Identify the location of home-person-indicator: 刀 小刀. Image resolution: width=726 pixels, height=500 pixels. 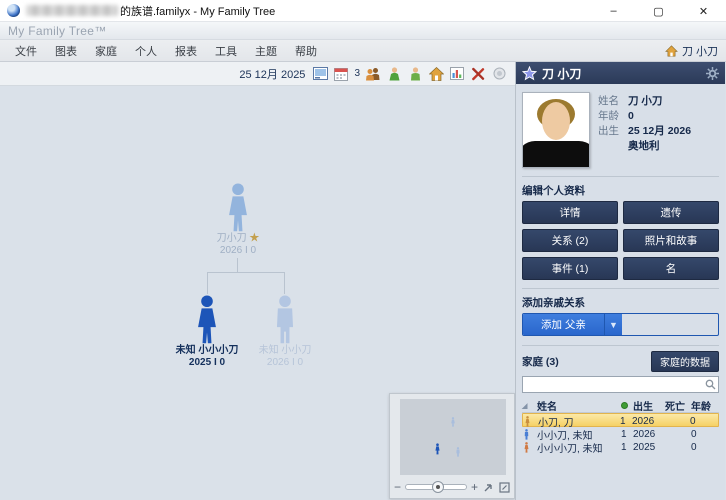
(691, 51).